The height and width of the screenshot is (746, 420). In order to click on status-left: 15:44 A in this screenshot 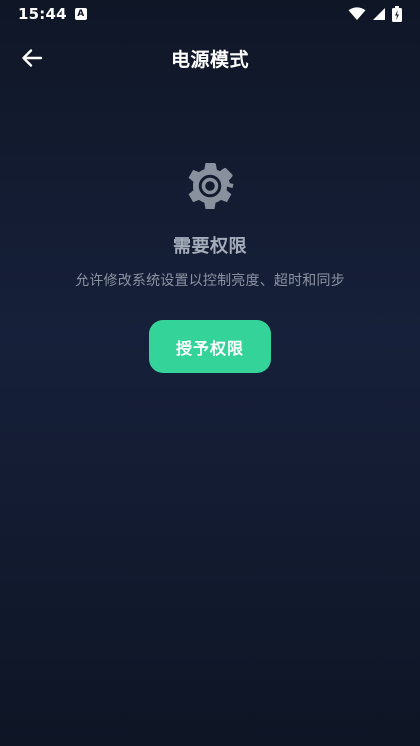, I will do `click(52, 14)`.